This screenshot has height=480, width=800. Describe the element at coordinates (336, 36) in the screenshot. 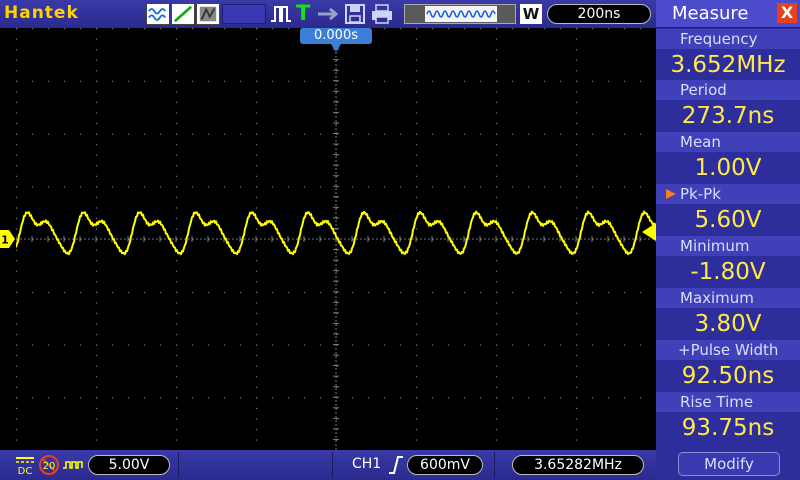

I see `trigger-position-readout: 0.000s` at that location.